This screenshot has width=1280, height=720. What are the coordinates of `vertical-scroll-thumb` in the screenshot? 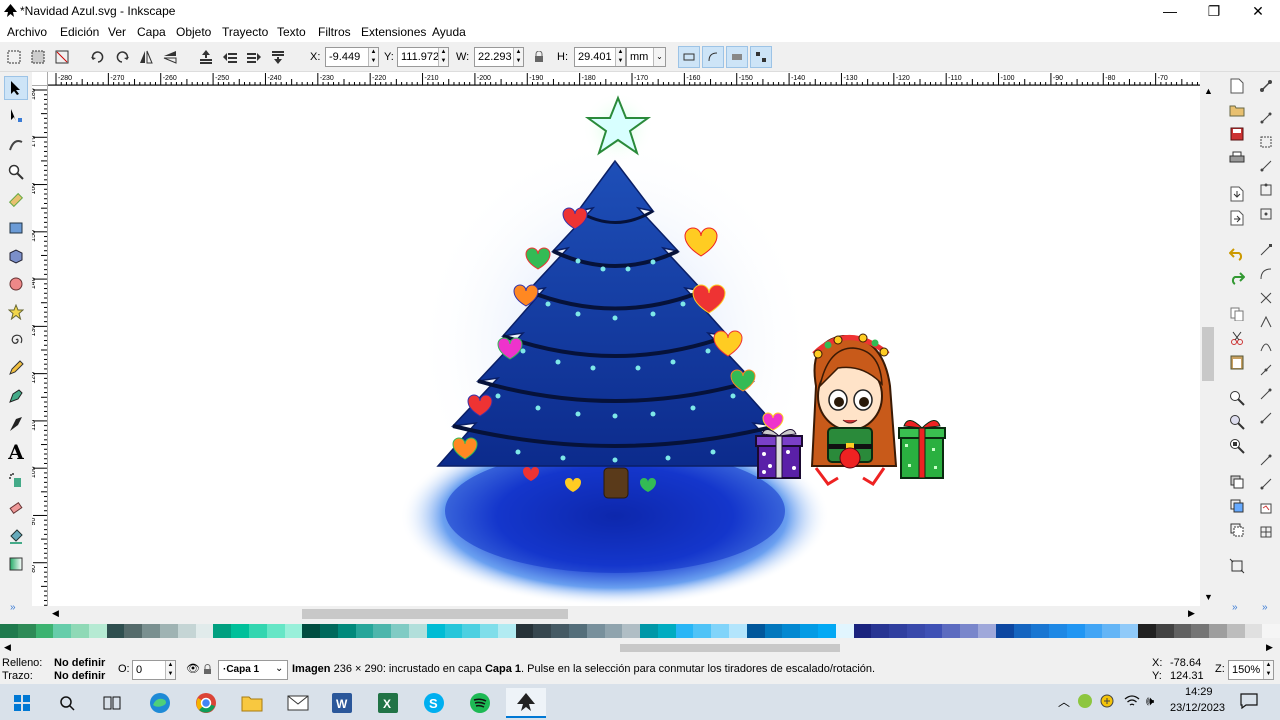 It's located at (1208, 354).